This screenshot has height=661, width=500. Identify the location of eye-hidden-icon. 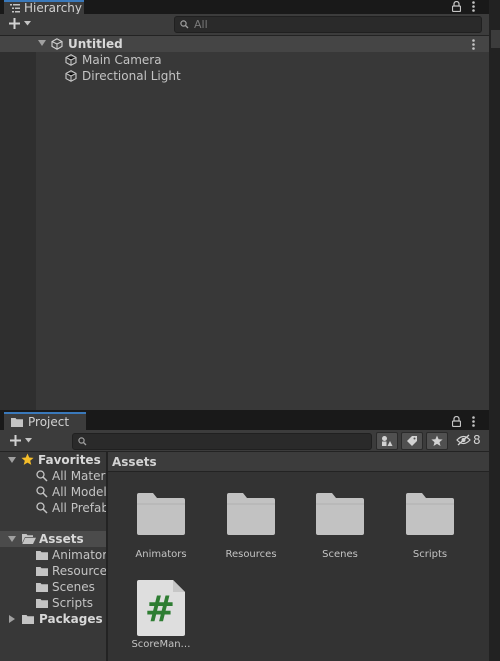
(463, 440).